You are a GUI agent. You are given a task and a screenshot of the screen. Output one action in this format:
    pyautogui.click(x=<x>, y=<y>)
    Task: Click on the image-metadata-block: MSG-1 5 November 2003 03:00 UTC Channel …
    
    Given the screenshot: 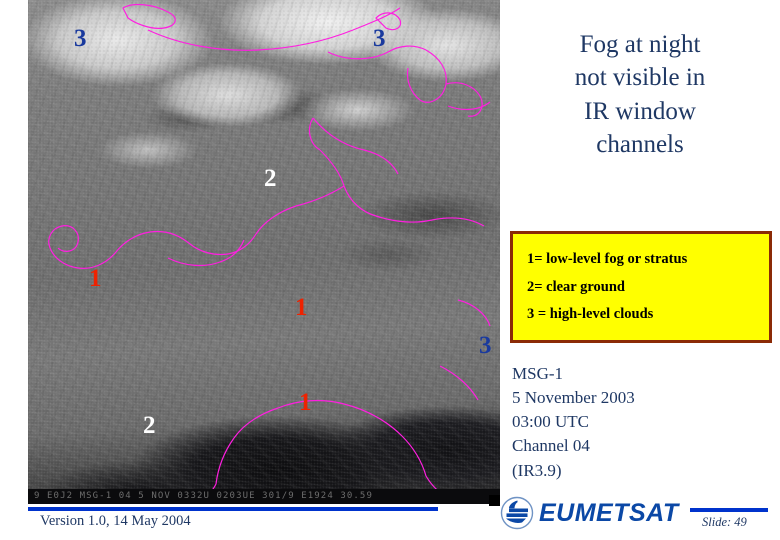 What is the action you would take?
    pyautogui.click(x=573, y=422)
    